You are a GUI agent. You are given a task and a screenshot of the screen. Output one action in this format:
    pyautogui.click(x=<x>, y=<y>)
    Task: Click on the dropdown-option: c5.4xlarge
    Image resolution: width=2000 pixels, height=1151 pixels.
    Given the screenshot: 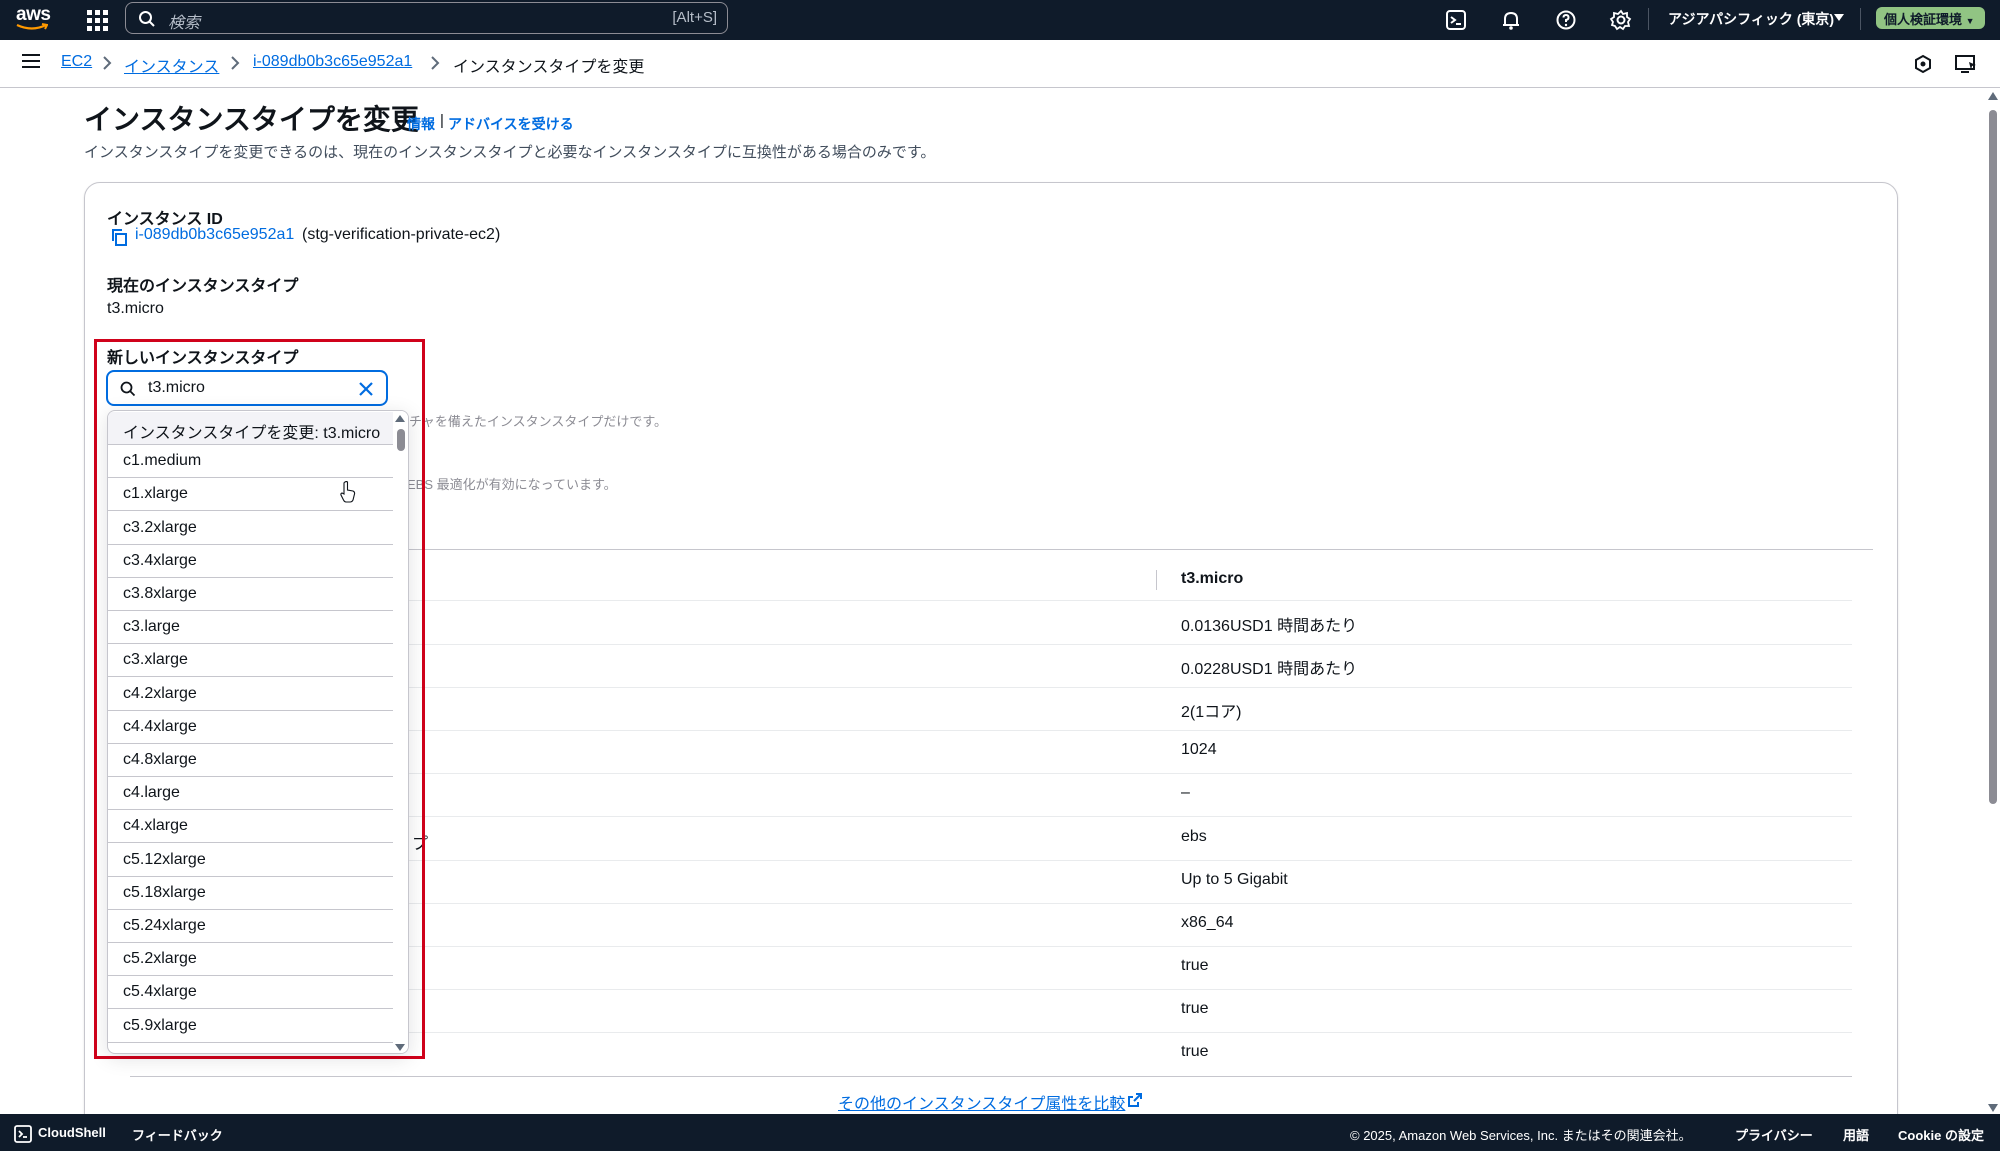 What is the action you would take?
    pyautogui.click(x=250, y=993)
    